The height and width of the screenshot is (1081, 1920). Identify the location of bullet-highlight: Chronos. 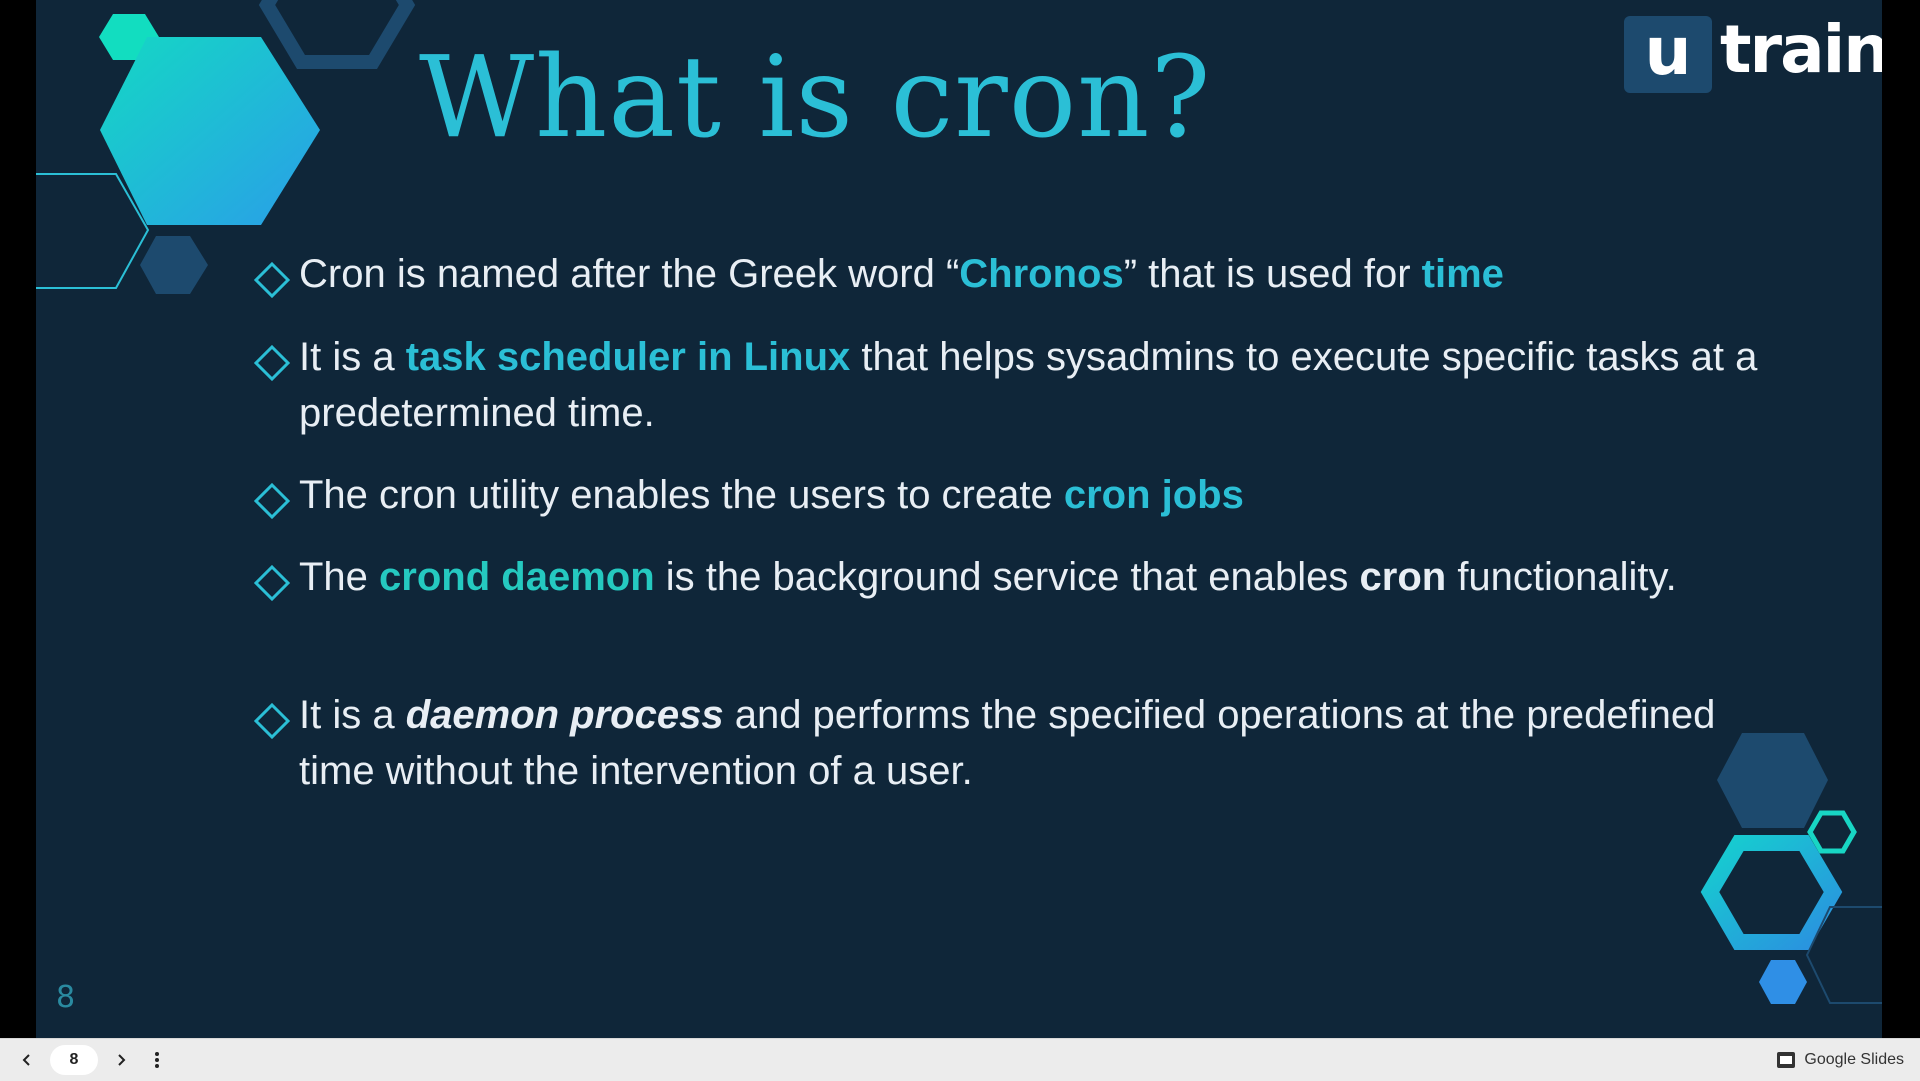
(1041, 274).